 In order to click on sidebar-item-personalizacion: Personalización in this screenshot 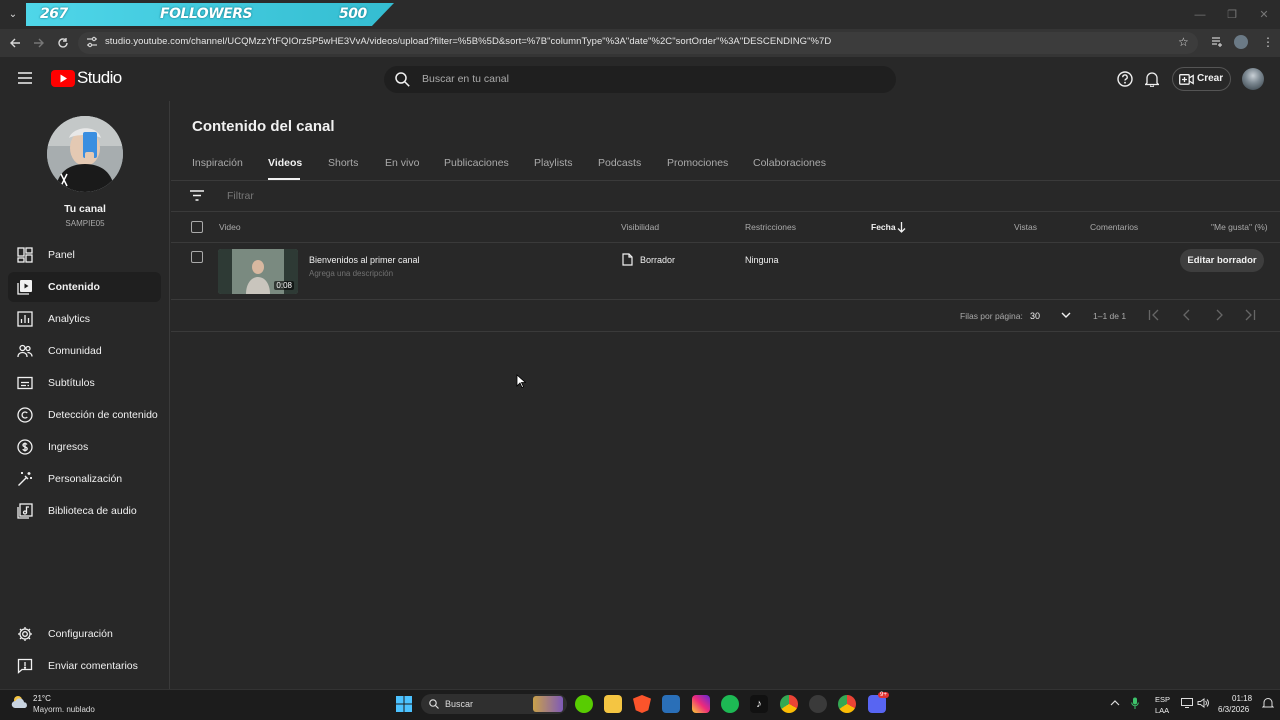, I will do `click(84, 479)`.